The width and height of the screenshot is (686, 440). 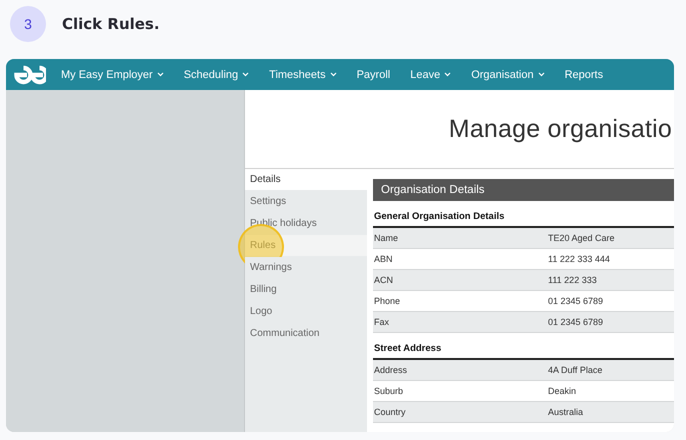 What do you see at coordinates (390, 412) in the screenshot?
I see `field-label: Country` at bounding box center [390, 412].